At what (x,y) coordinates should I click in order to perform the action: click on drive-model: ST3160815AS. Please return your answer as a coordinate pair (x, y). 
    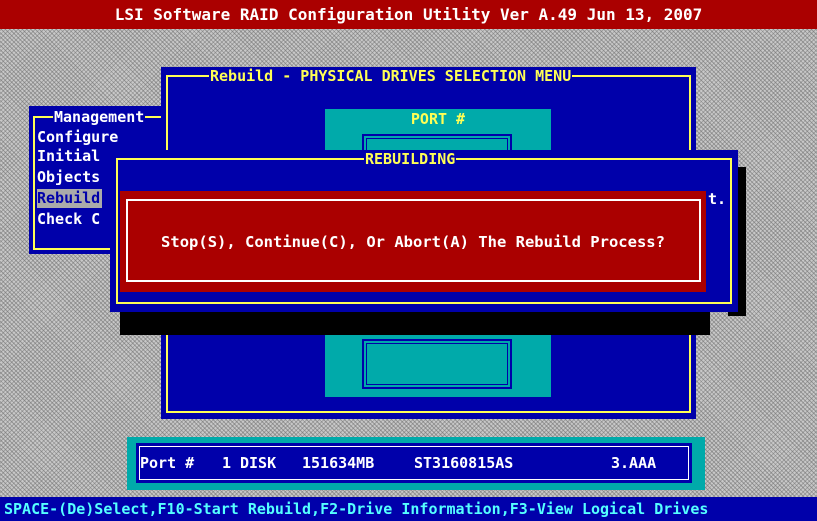
    Looking at the image, I should click on (464, 463).